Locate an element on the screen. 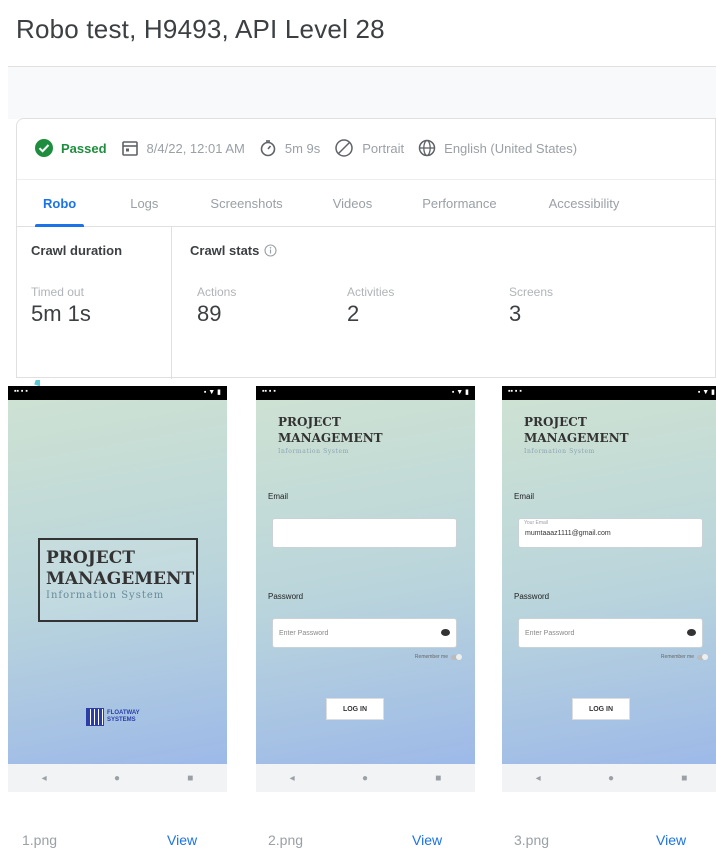 The image size is (716, 859). screen-rotation-icon is located at coordinates (344, 148).